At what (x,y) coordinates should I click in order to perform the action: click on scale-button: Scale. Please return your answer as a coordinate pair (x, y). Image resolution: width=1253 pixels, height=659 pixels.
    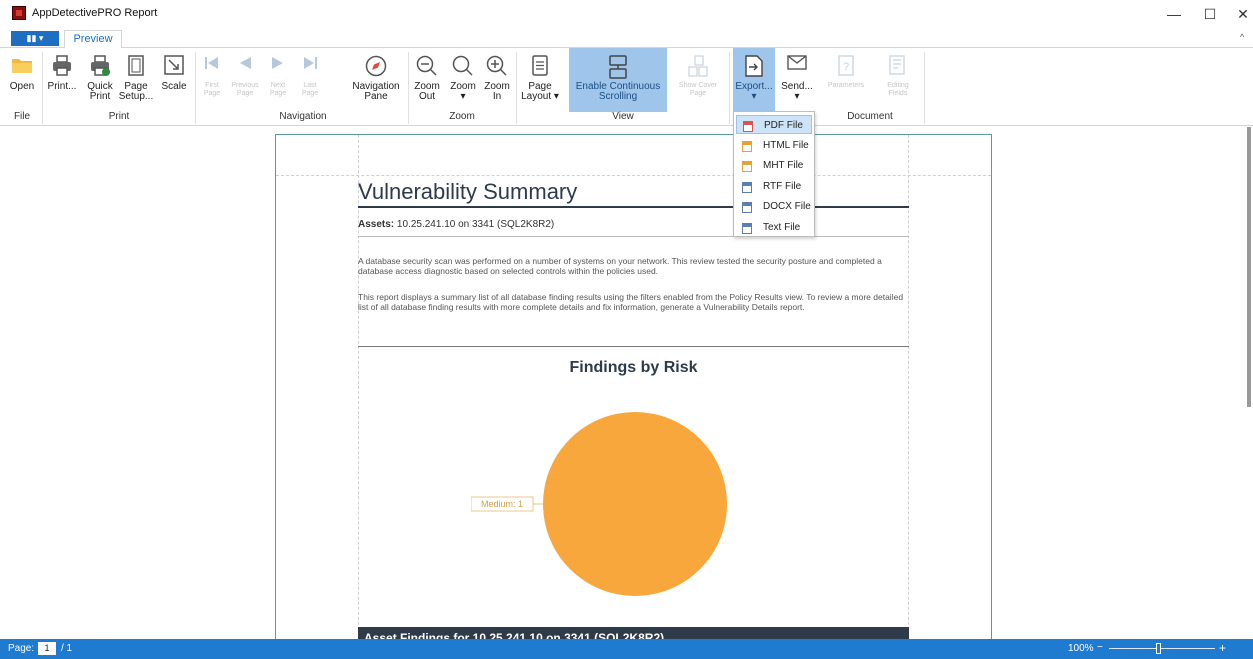
    Looking at the image, I should click on (174, 80).